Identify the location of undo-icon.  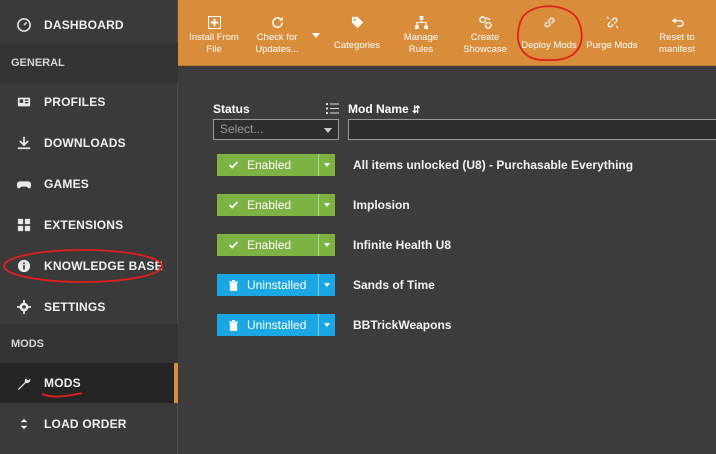
(677, 22).